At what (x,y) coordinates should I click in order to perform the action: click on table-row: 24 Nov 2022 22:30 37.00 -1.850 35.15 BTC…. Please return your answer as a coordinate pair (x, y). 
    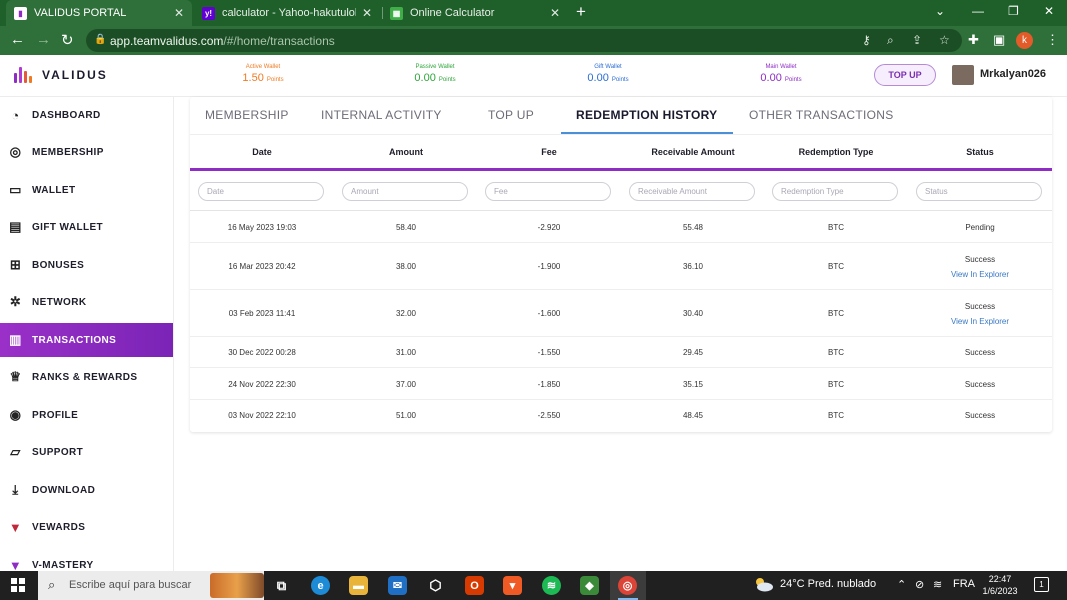
    Looking at the image, I should click on (621, 384).